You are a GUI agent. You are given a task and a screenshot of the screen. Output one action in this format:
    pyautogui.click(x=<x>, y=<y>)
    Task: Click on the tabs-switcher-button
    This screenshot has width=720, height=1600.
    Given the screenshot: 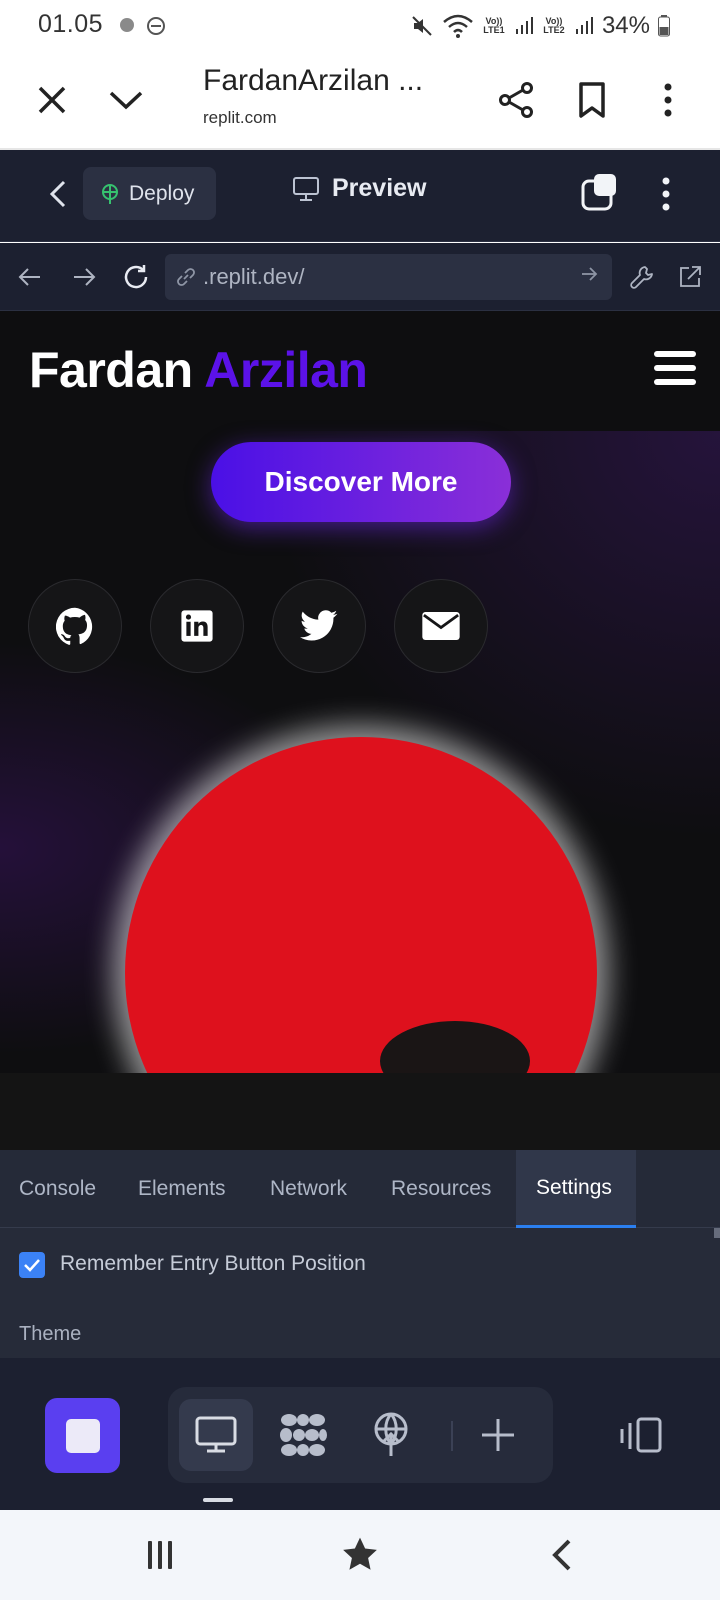 What is the action you would take?
    pyautogui.click(x=602, y=194)
    